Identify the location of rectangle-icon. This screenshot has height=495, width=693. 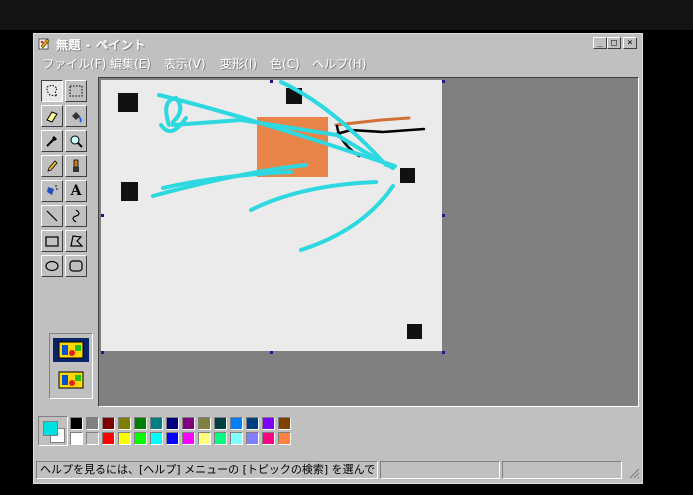
(52, 241).